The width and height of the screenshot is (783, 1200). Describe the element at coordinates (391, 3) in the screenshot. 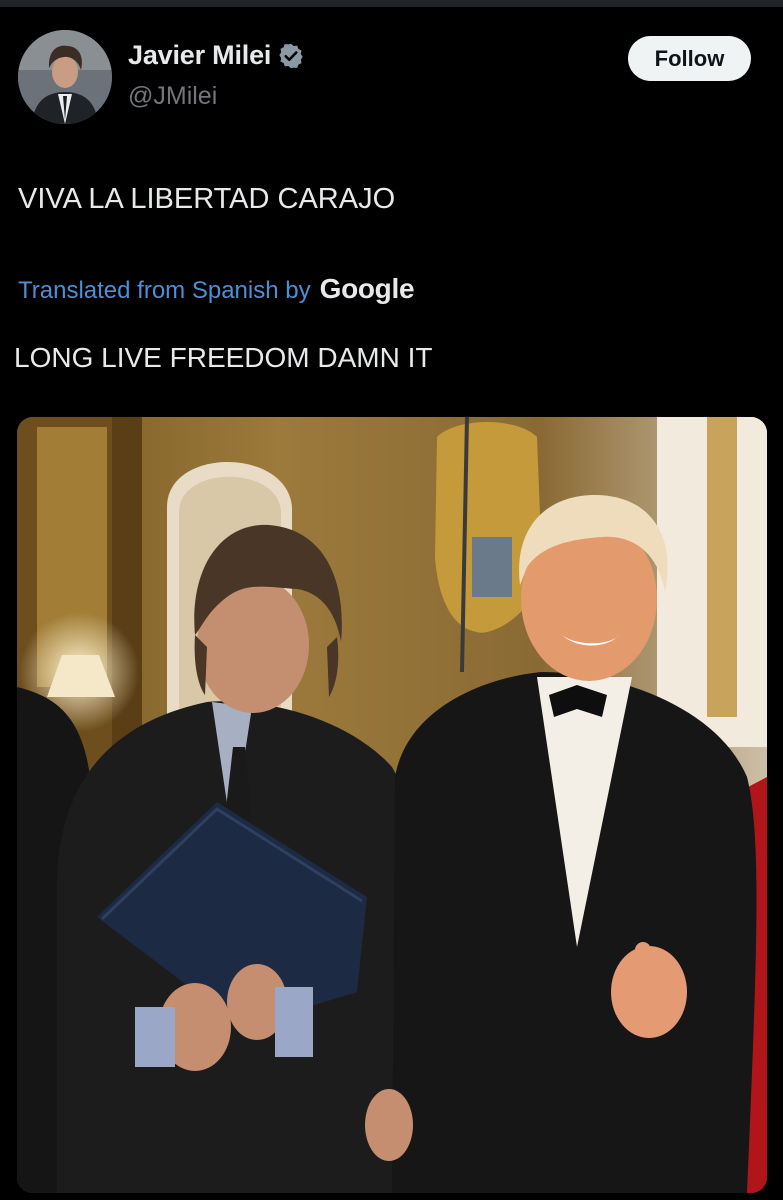

I see `top-divider` at that location.